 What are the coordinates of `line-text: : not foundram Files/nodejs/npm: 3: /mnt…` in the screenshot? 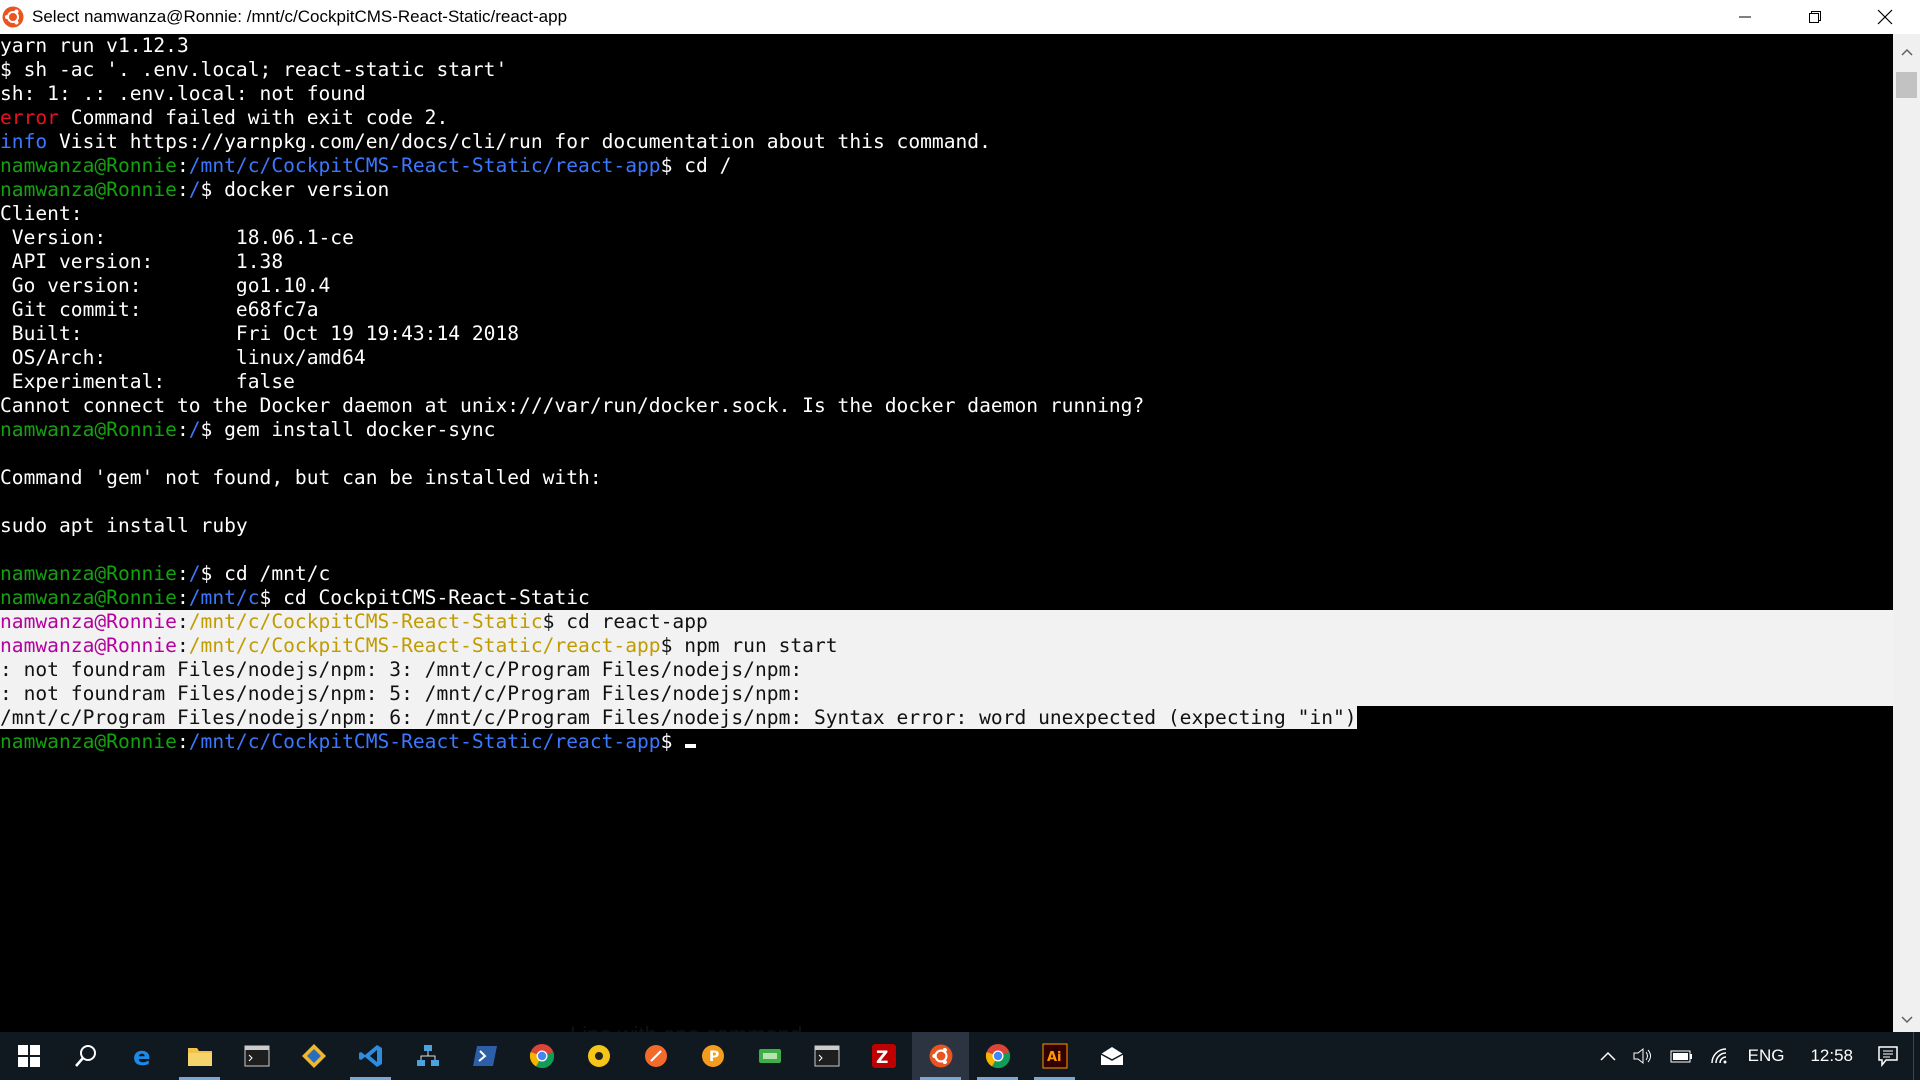 It's located at (401, 669).